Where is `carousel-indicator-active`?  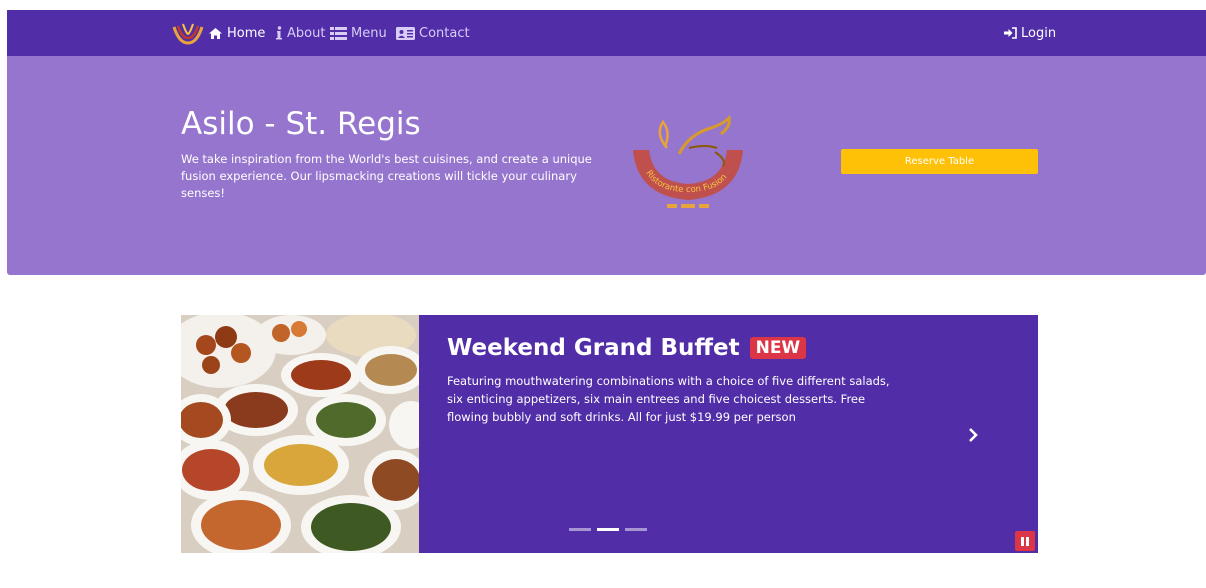
carousel-indicator-active is located at coordinates (608, 529).